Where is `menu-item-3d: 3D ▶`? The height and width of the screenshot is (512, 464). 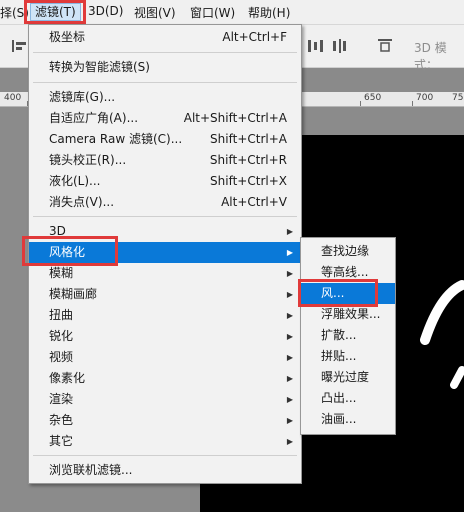 menu-item-3d: 3D ▶ is located at coordinates (165, 231).